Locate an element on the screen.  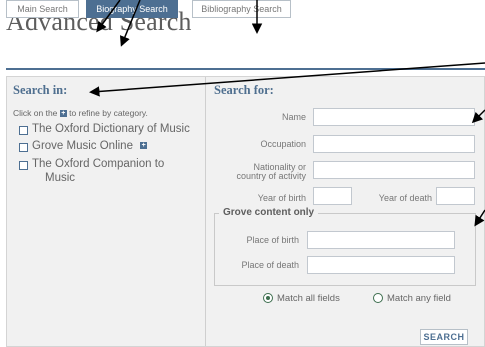
nationality-input is located at coordinates (394, 170).